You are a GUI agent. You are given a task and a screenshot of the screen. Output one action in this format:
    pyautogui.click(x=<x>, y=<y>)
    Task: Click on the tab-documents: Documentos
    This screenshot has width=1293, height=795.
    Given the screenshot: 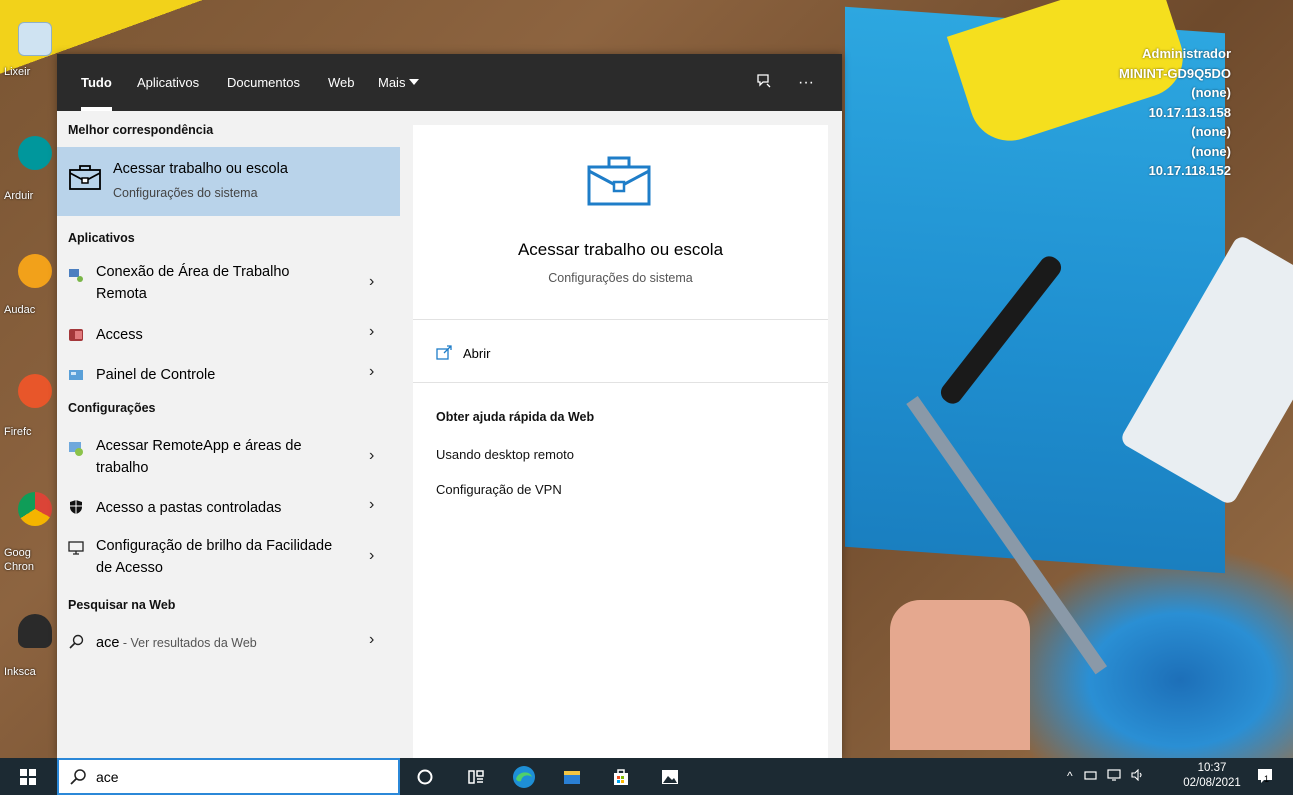 What is the action you would take?
    pyautogui.click(x=263, y=82)
    